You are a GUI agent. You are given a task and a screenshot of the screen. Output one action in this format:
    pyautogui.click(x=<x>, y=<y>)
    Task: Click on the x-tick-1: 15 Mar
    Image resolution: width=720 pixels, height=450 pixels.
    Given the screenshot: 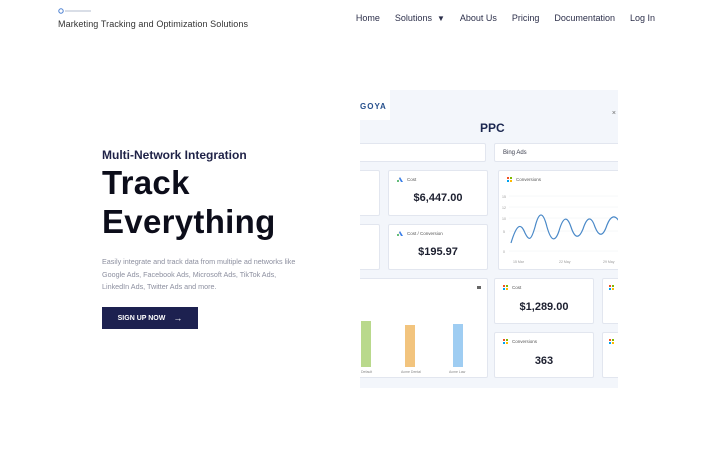 What is the action you would take?
    pyautogui.click(x=519, y=262)
    